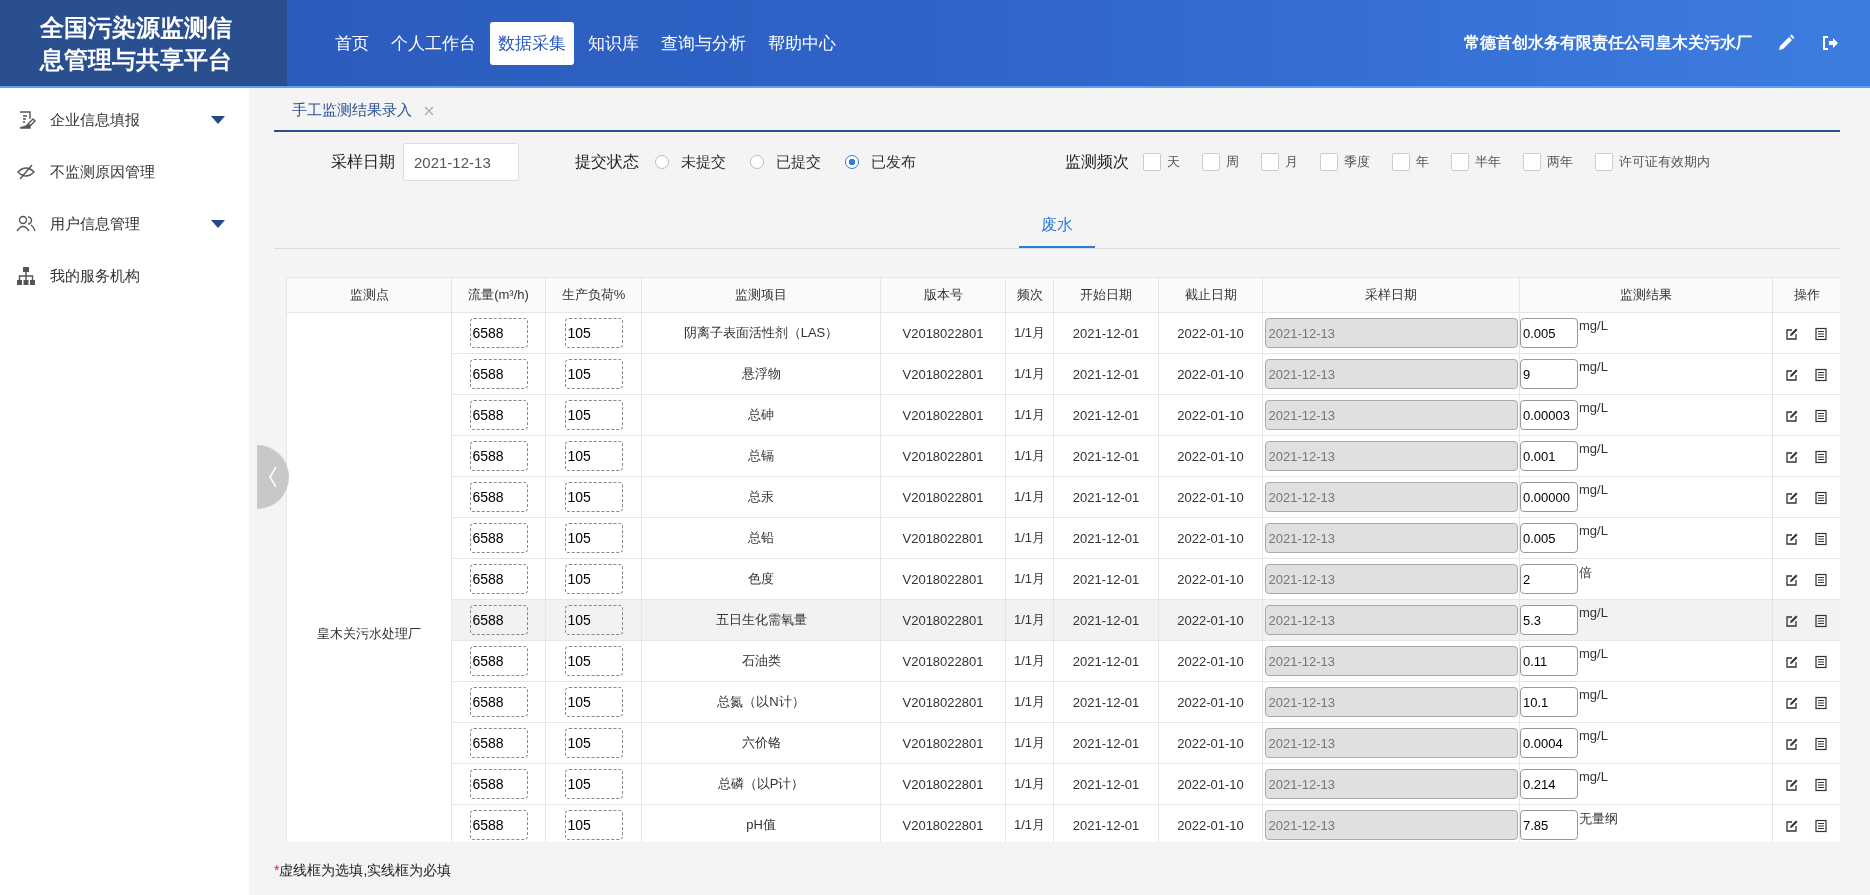 The height and width of the screenshot is (895, 1870). Describe the element at coordinates (1549, 456) in the screenshot. I see `result-field: 0.001` at that location.